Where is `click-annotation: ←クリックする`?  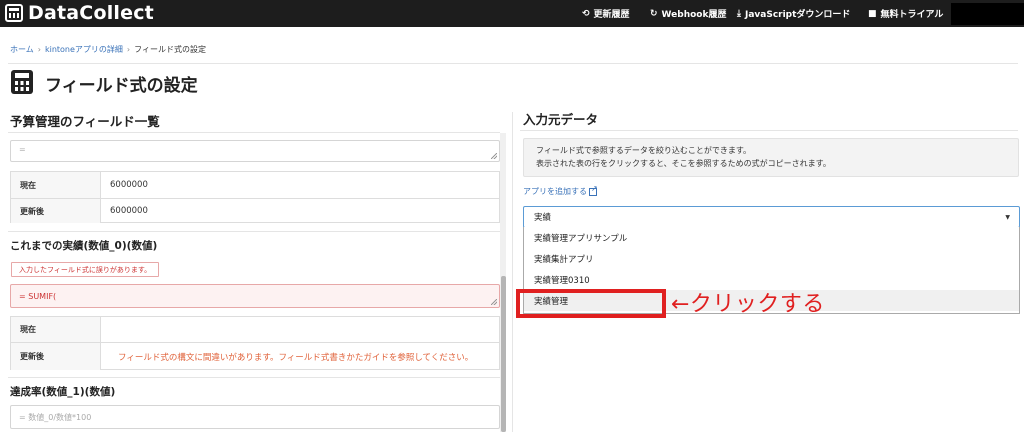
click-annotation: ←クリックする is located at coordinates (748, 304).